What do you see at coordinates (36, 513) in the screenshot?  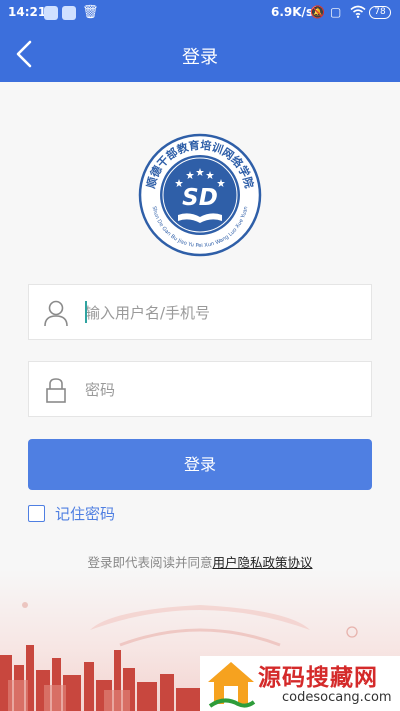 I see `remember-checkbox` at bounding box center [36, 513].